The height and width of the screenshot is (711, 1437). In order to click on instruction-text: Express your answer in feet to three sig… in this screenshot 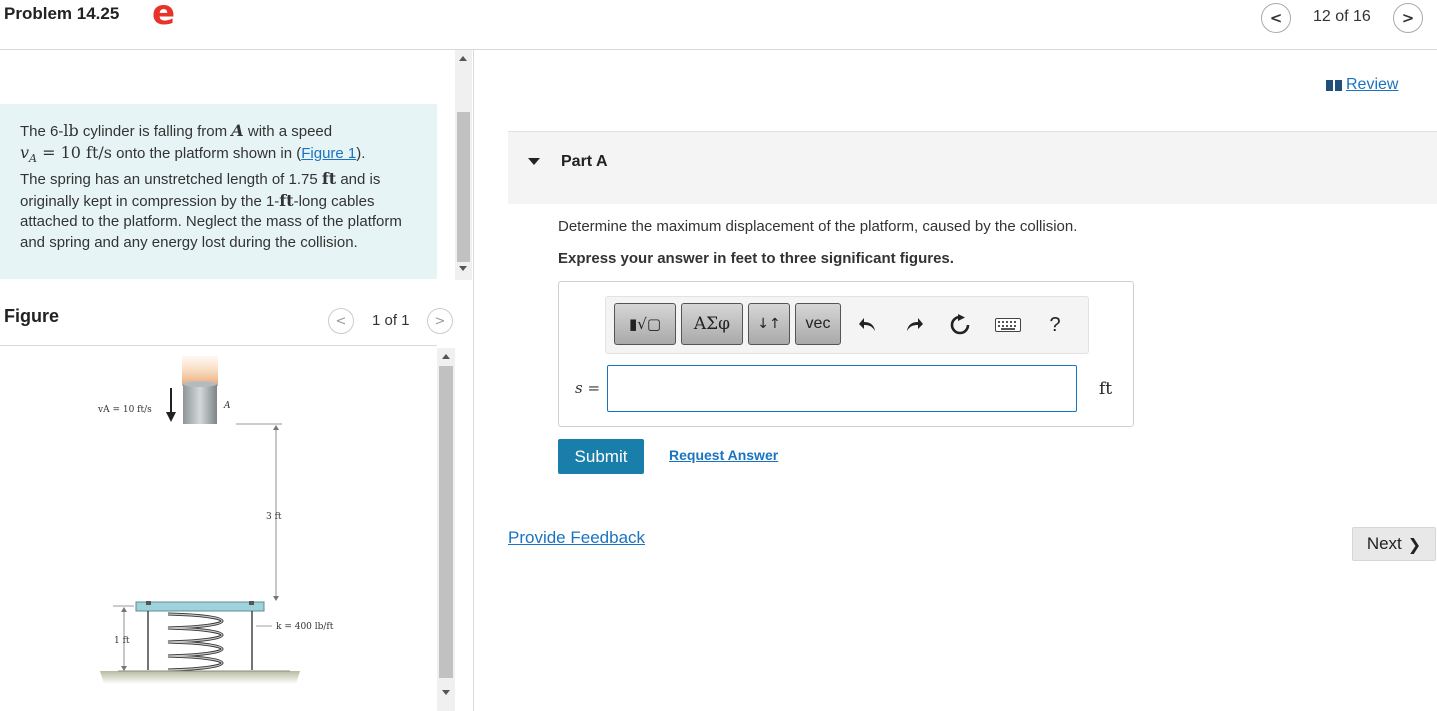, I will do `click(756, 258)`.